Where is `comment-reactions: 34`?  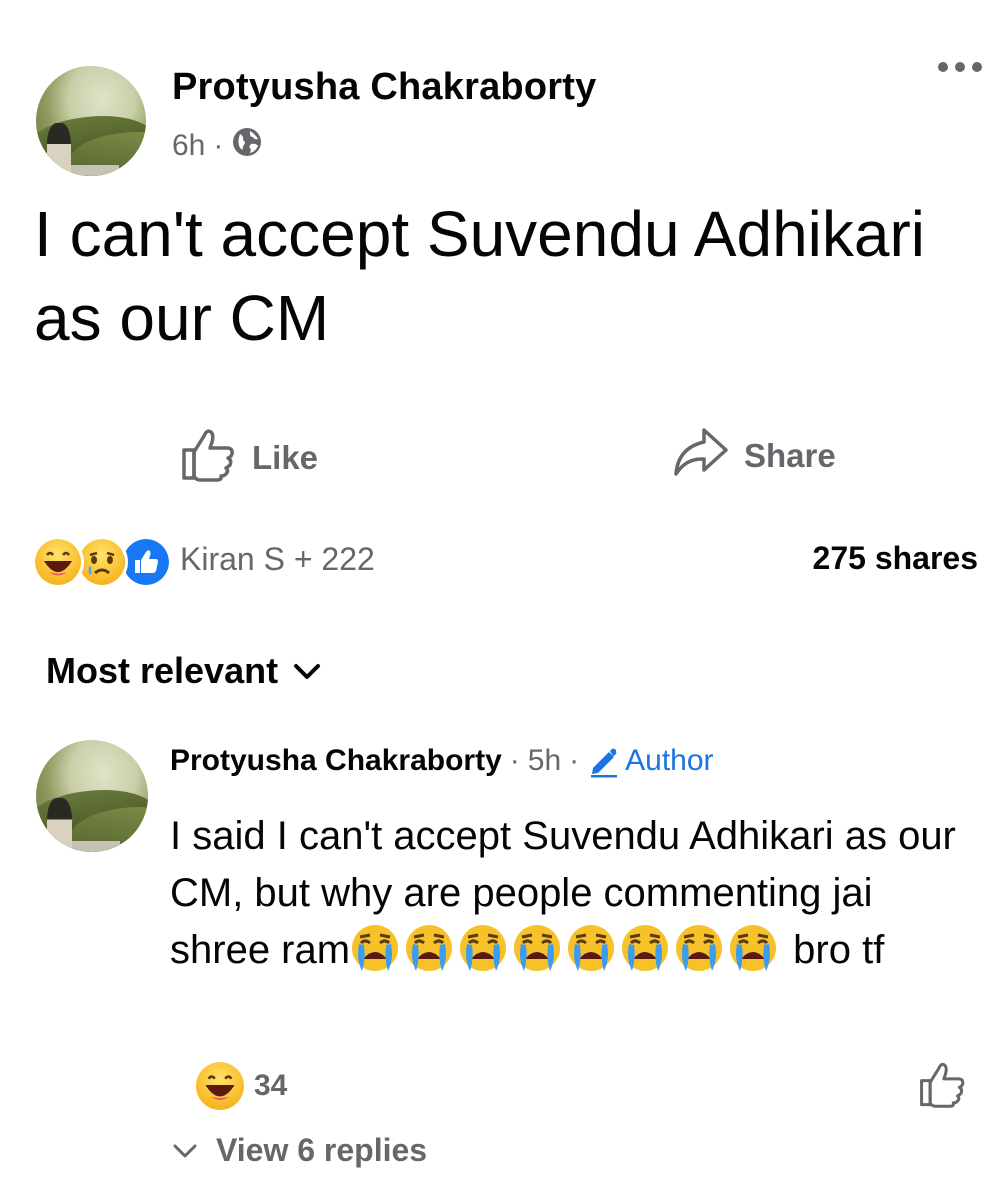 comment-reactions: 34 is located at coordinates (241, 1086).